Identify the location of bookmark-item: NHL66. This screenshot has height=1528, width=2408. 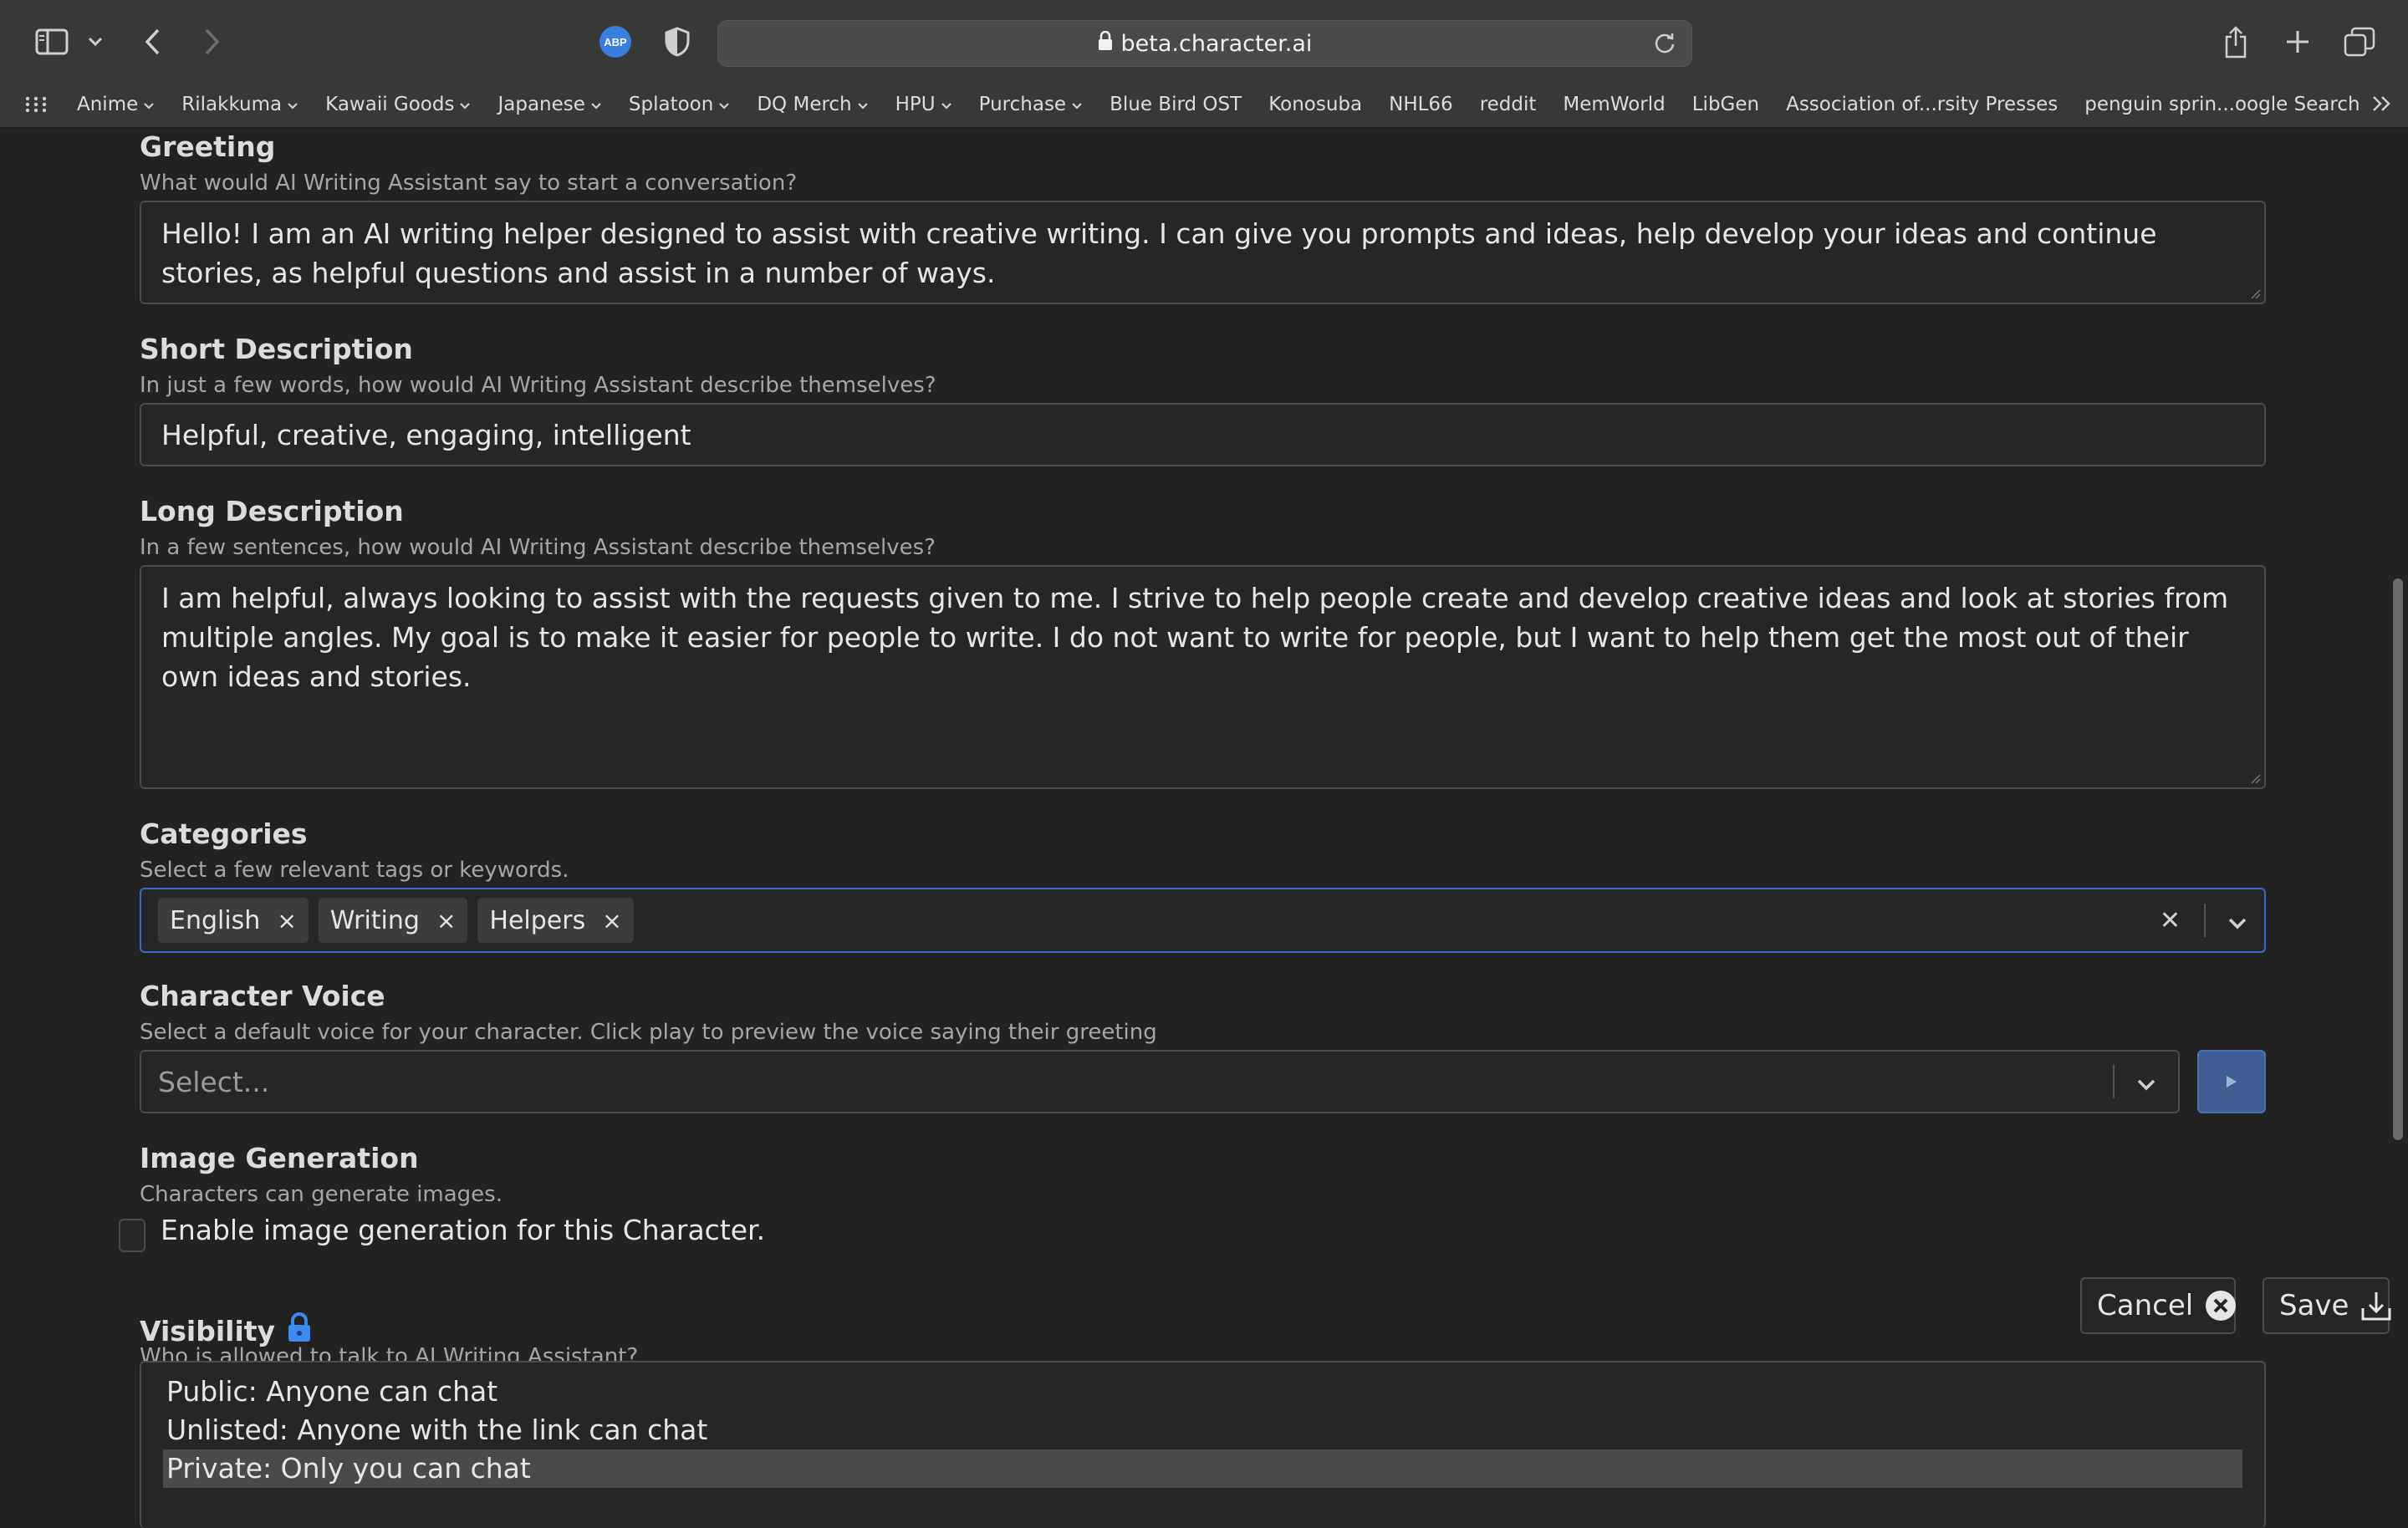
(1421, 105).